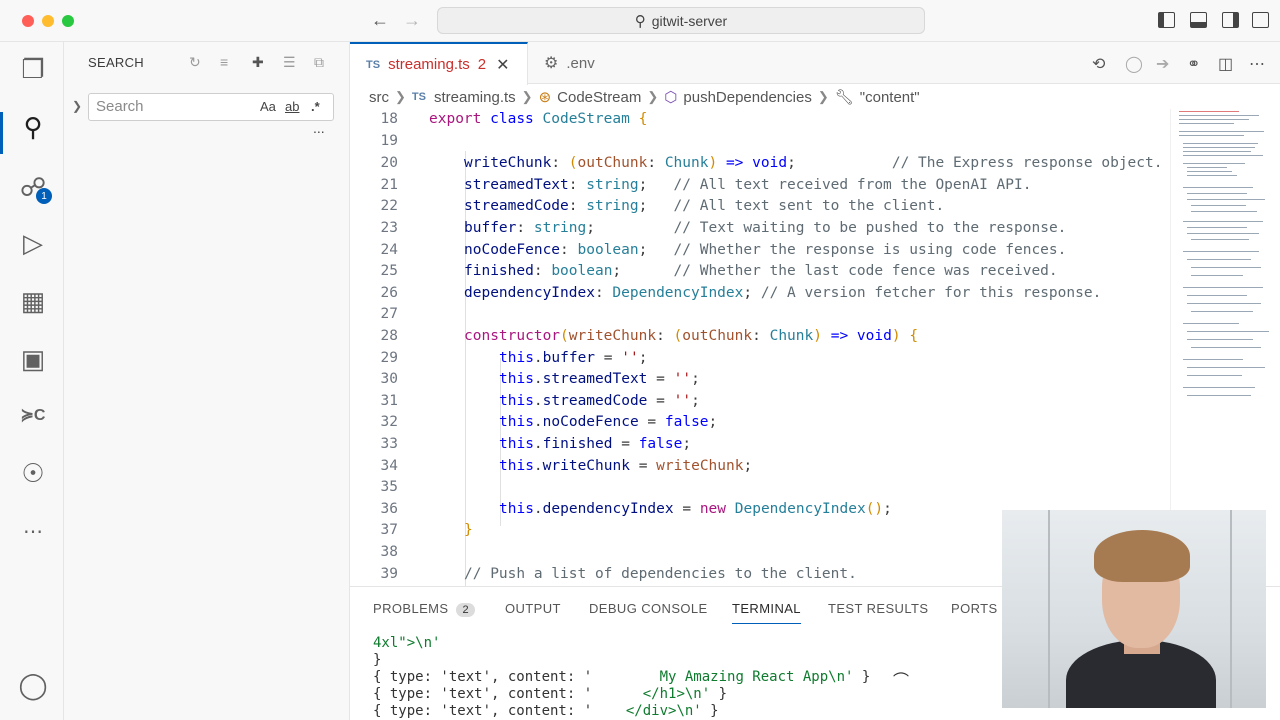  I want to click on terminal-line: { type: 'text', content: ' </div>\n' }, so click(546, 711).